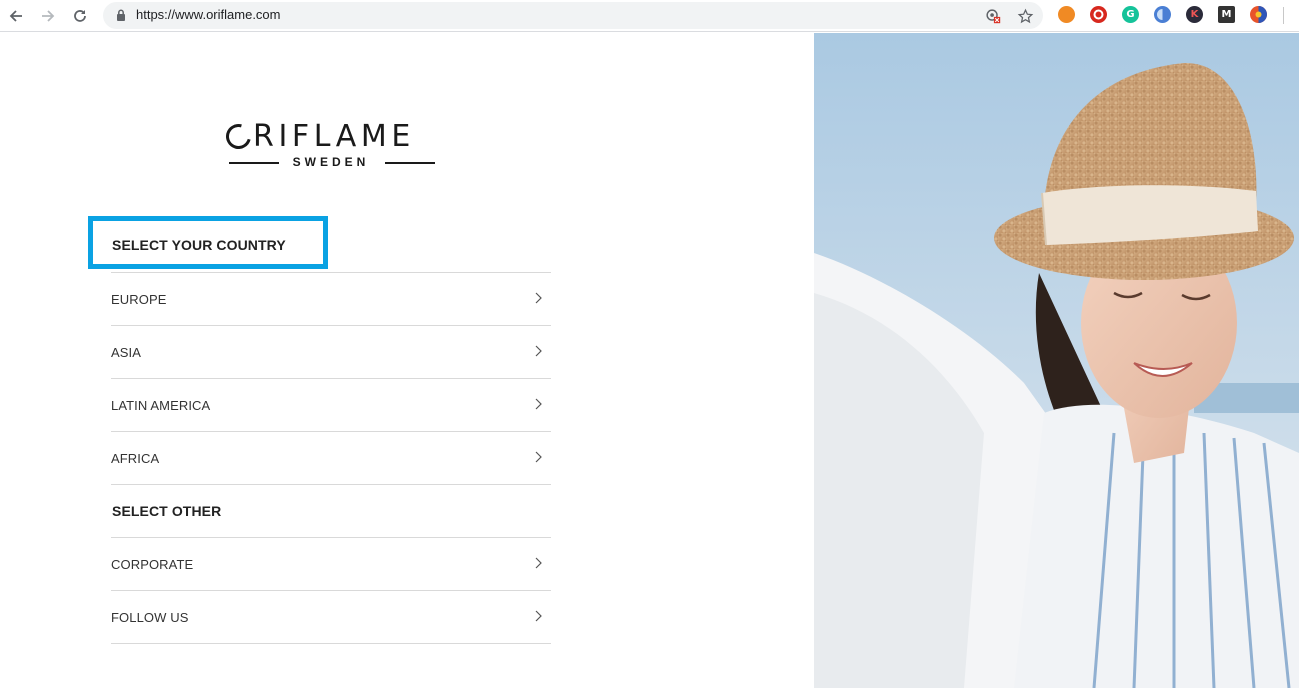  I want to click on url-text: https://www.oriflame.com, so click(208, 14).